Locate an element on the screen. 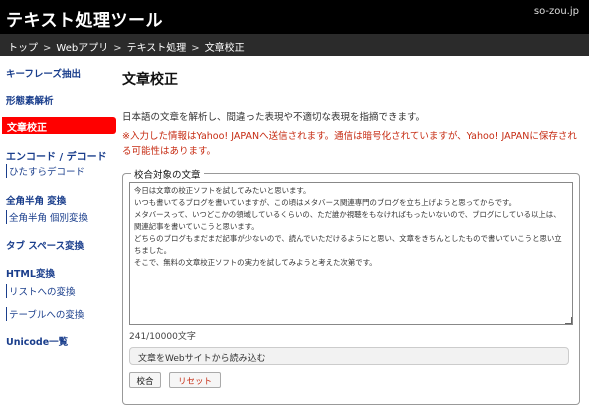  sidebar-item-morph: 形態素解析 is located at coordinates (30, 100).